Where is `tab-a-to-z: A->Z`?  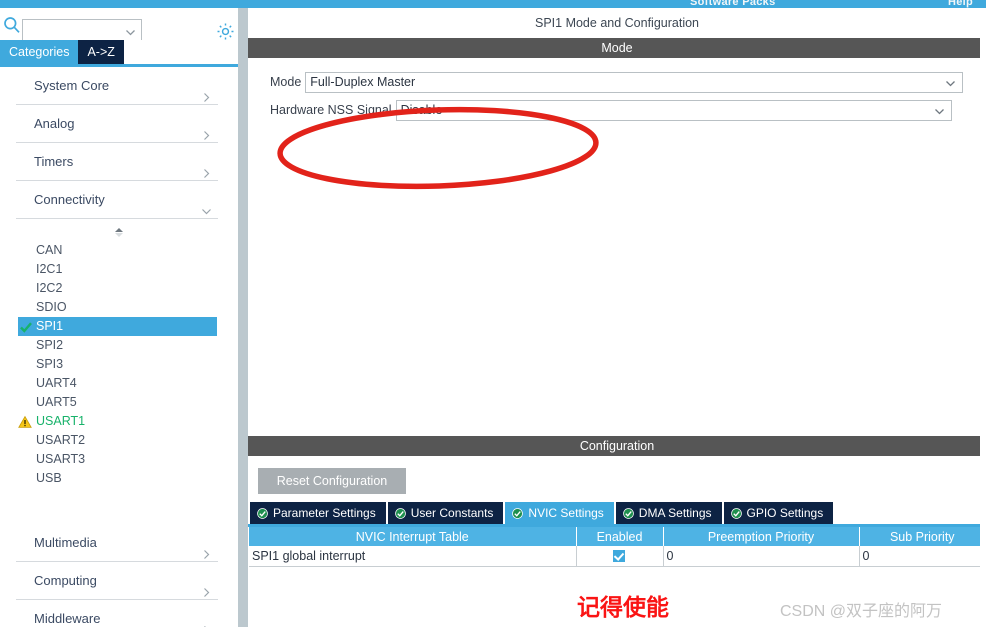 tab-a-to-z: A->Z is located at coordinates (101, 52).